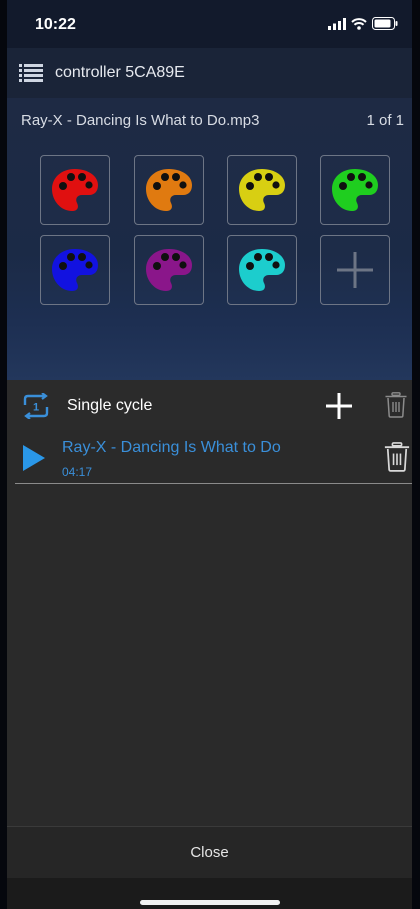 Image resolution: width=420 pixels, height=909 pixels. What do you see at coordinates (3, 454) in the screenshot?
I see `device-frame-left` at bounding box center [3, 454].